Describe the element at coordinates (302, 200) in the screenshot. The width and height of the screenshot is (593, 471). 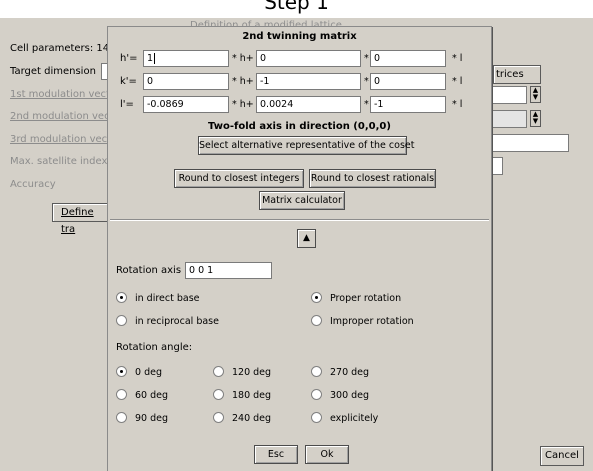
I see `matrix-calculator-button: Matrix calculator` at that location.